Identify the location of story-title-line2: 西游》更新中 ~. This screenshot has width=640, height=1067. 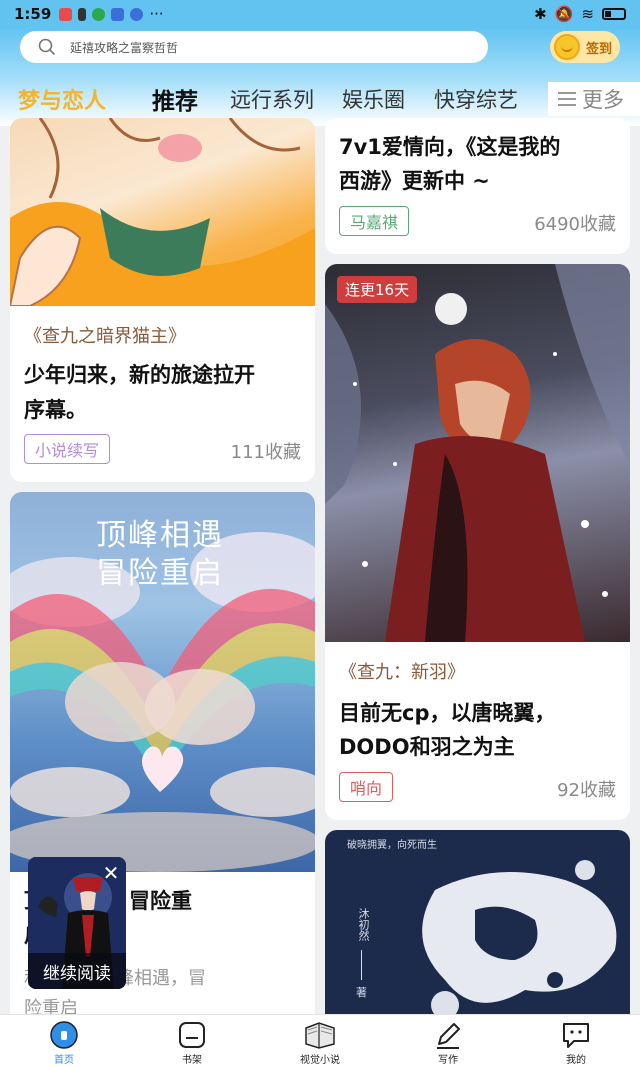
(414, 181).